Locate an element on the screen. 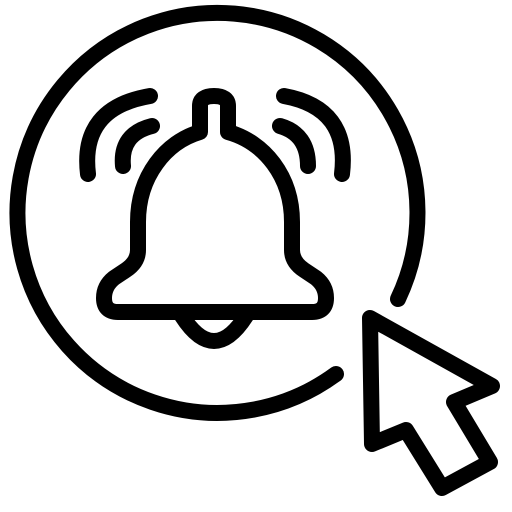  sound-wave-left-inner-icon is located at coordinates (137, 146).